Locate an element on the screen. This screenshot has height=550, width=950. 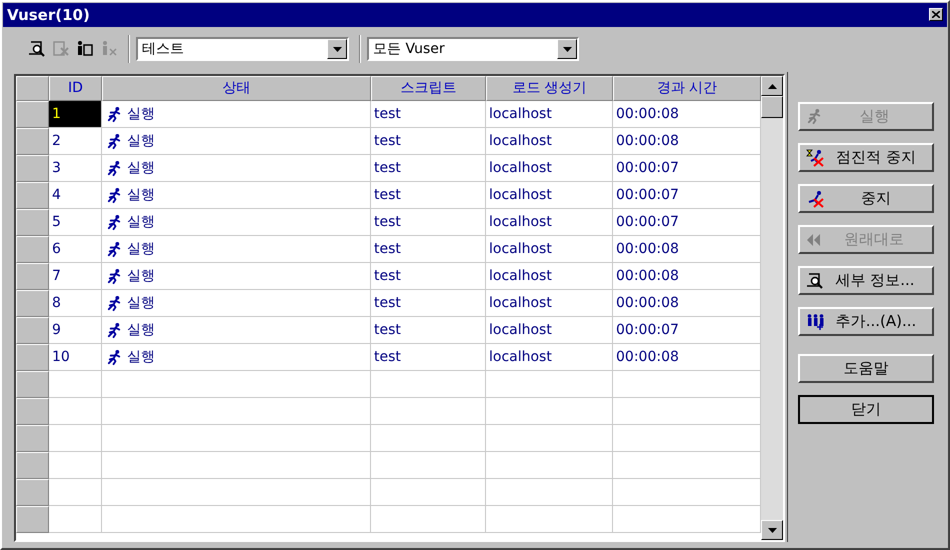
close-button: 닫기 is located at coordinates (866, 409).